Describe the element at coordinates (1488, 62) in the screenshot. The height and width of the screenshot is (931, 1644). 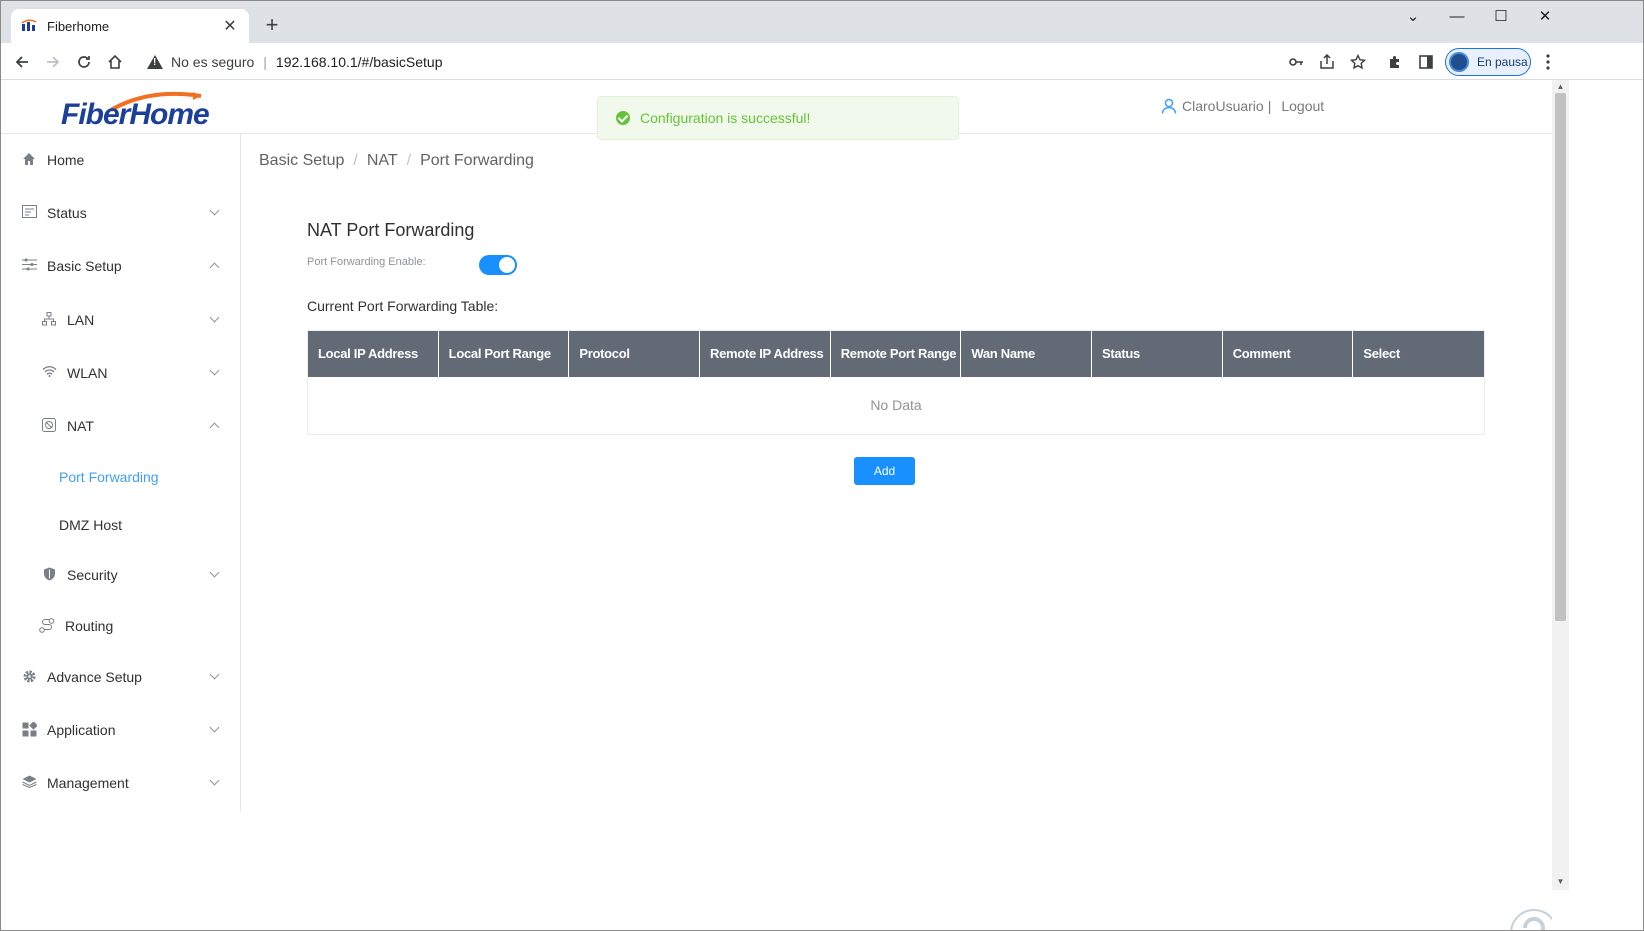
I see `profile-button: En pausa` at that location.